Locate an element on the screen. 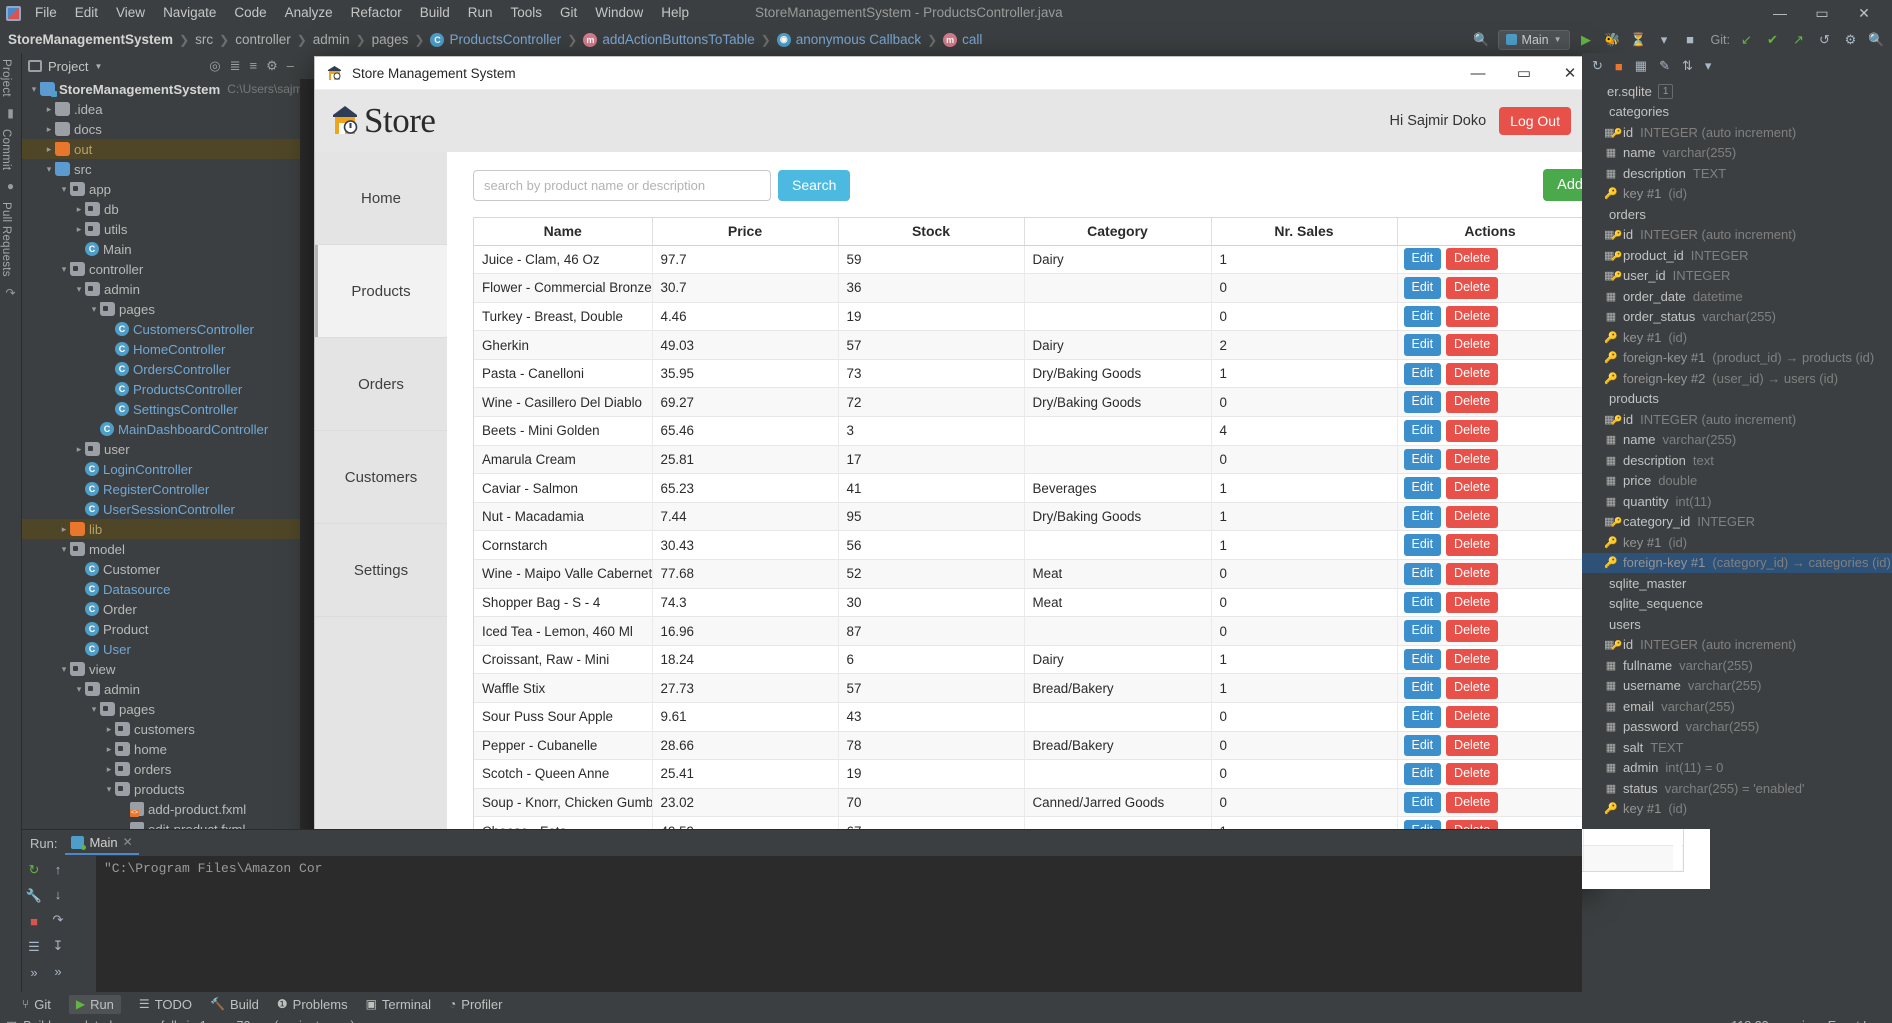  tree-node-main: C Main is located at coordinates (161, 249).